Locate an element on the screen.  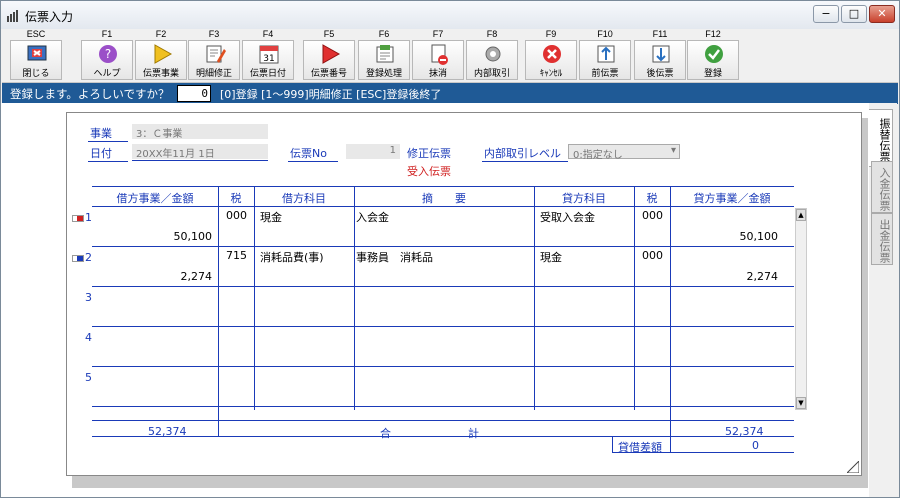
toolbar-button-body: 伝票番号 is located at coordinates (329, 60).